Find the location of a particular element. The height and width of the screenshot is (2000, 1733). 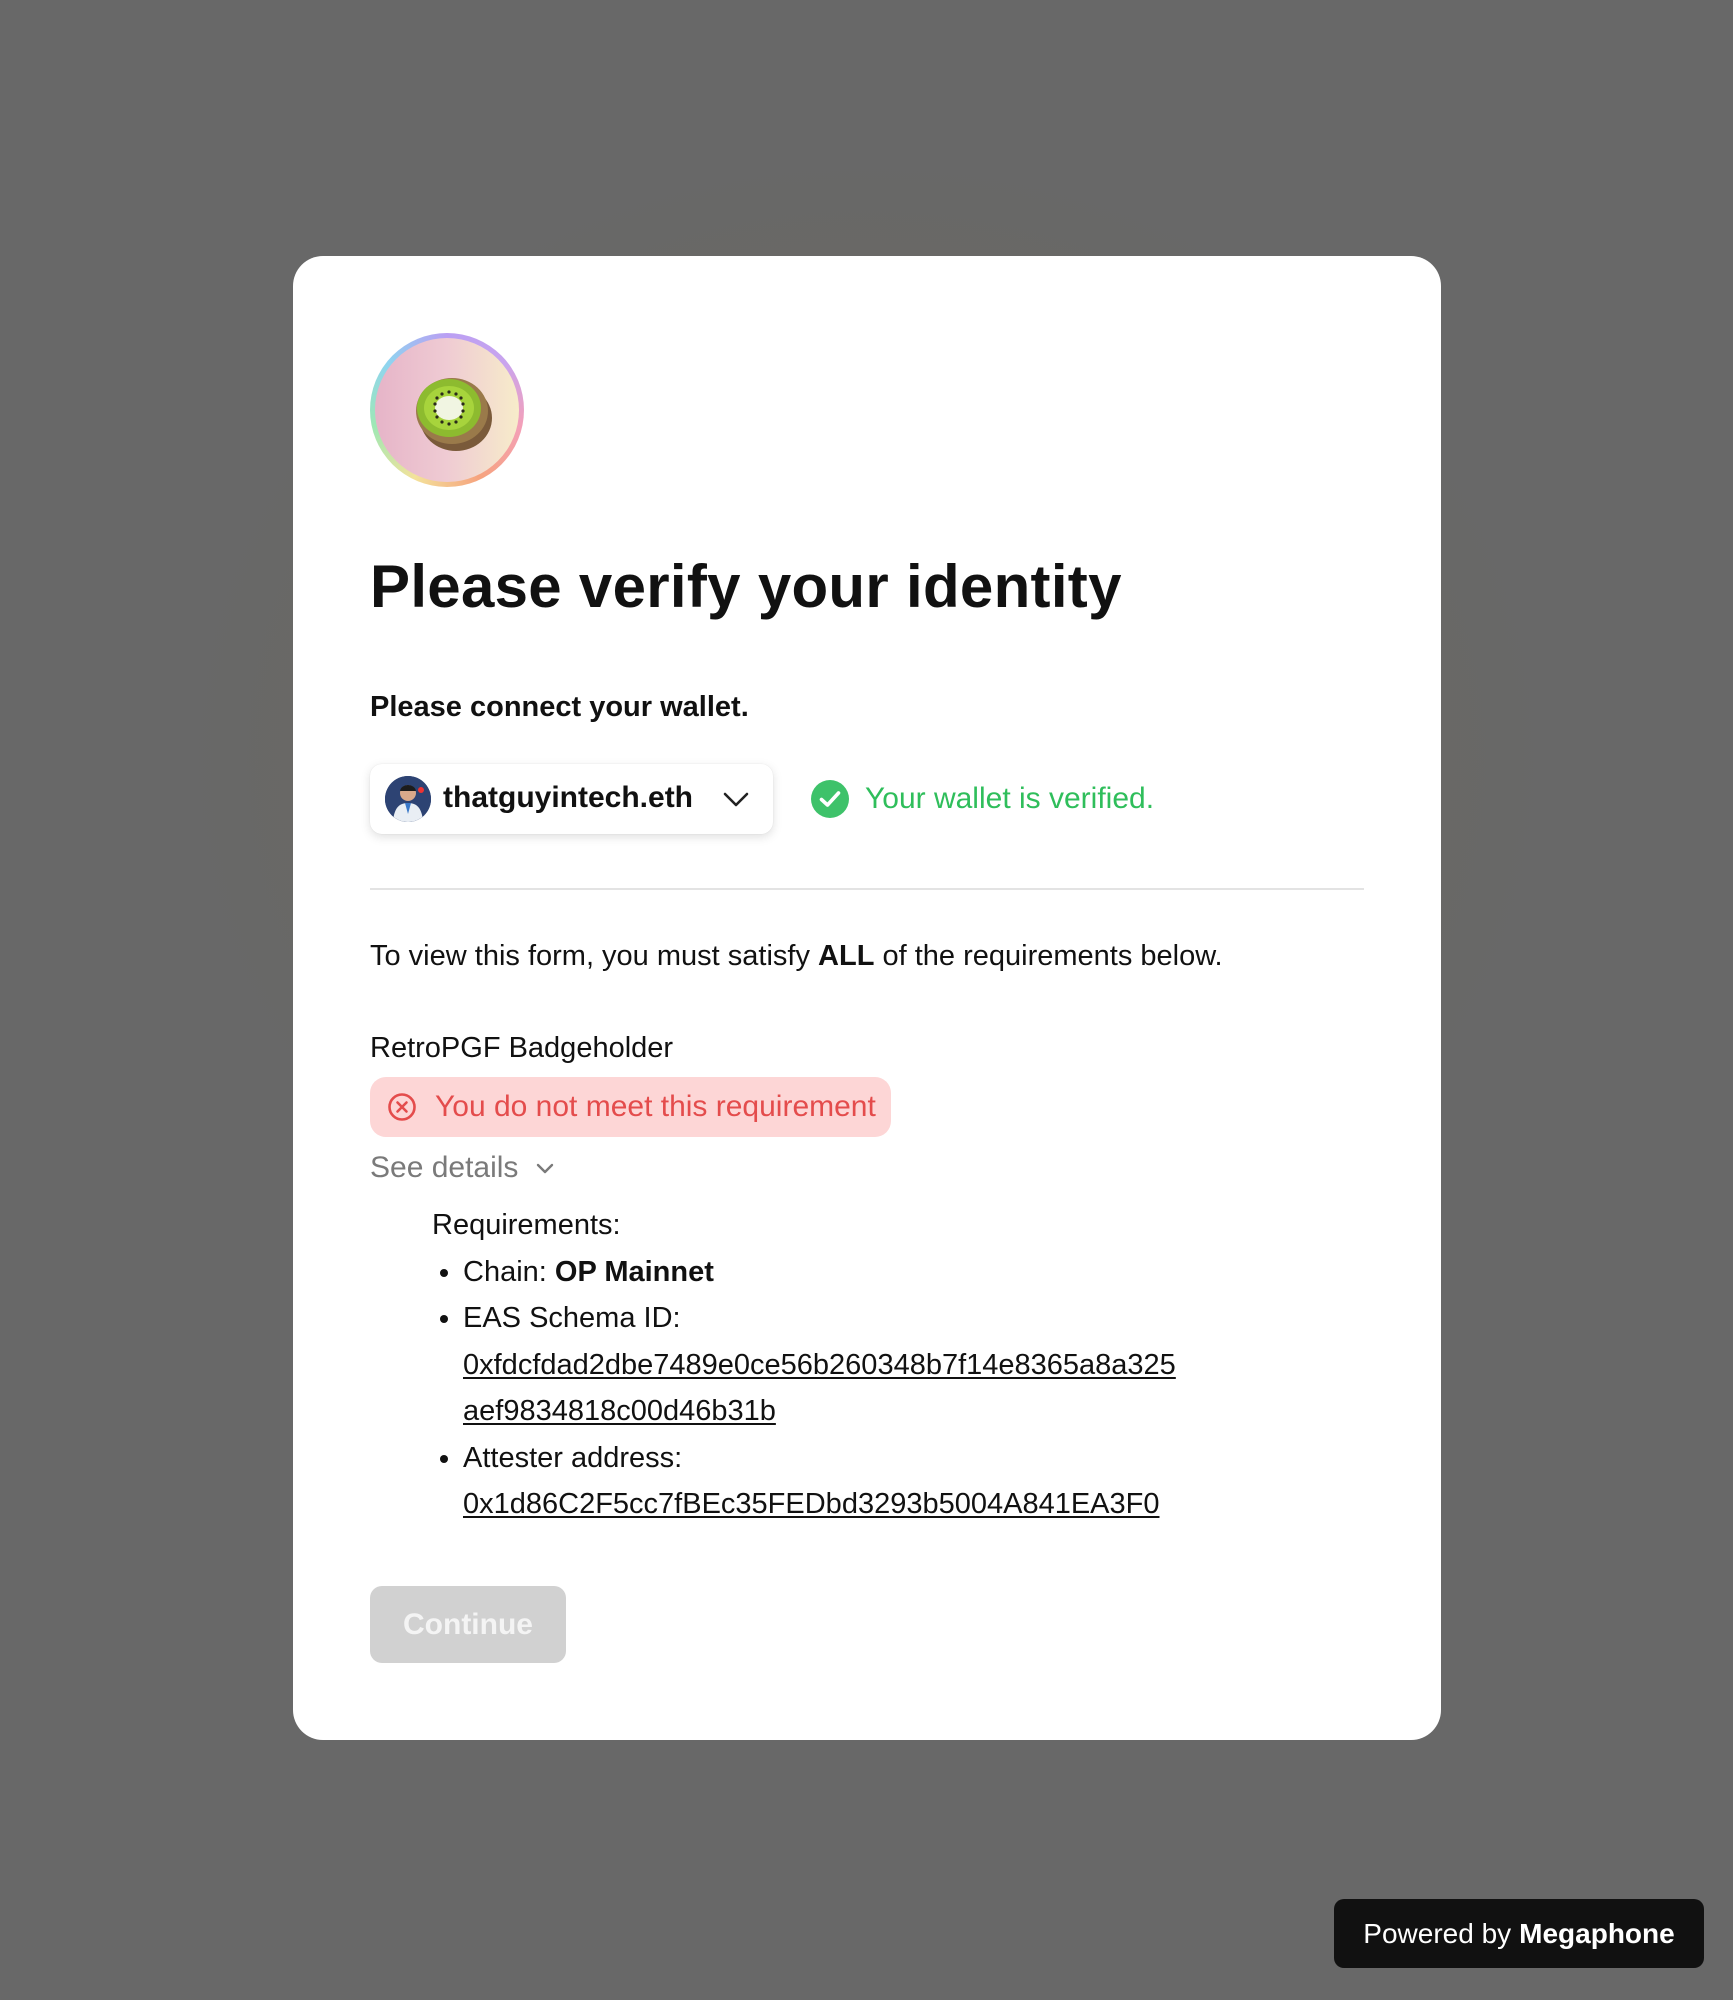

powered-by-brand: Megaphone is located at coordinates (1597, 1933).